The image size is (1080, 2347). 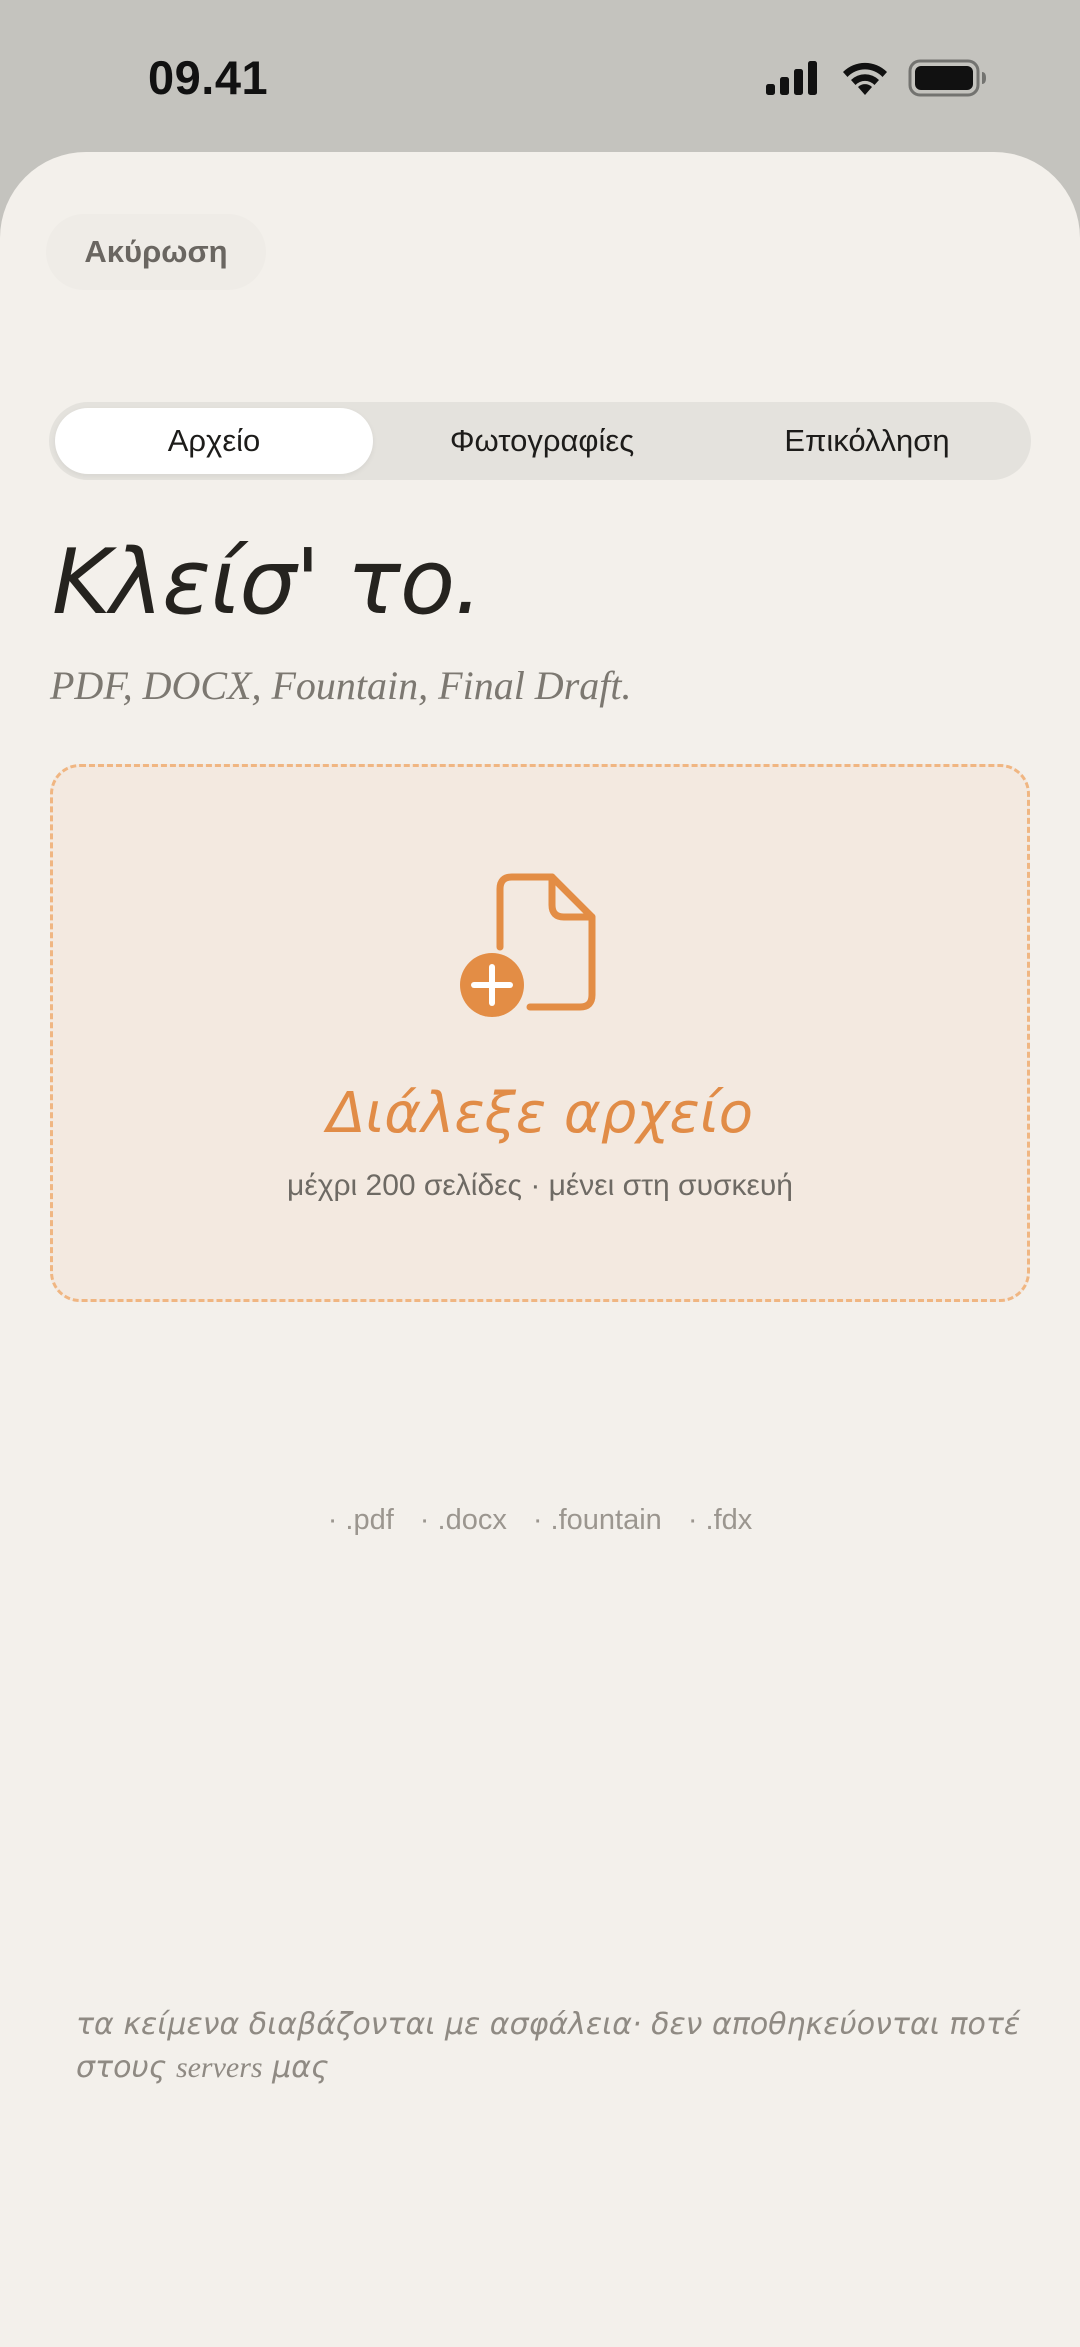 What do you see at coordinates (208, 77) in the screenshot?
I see `status-time: 09.41` at bounding box center [208, 77].